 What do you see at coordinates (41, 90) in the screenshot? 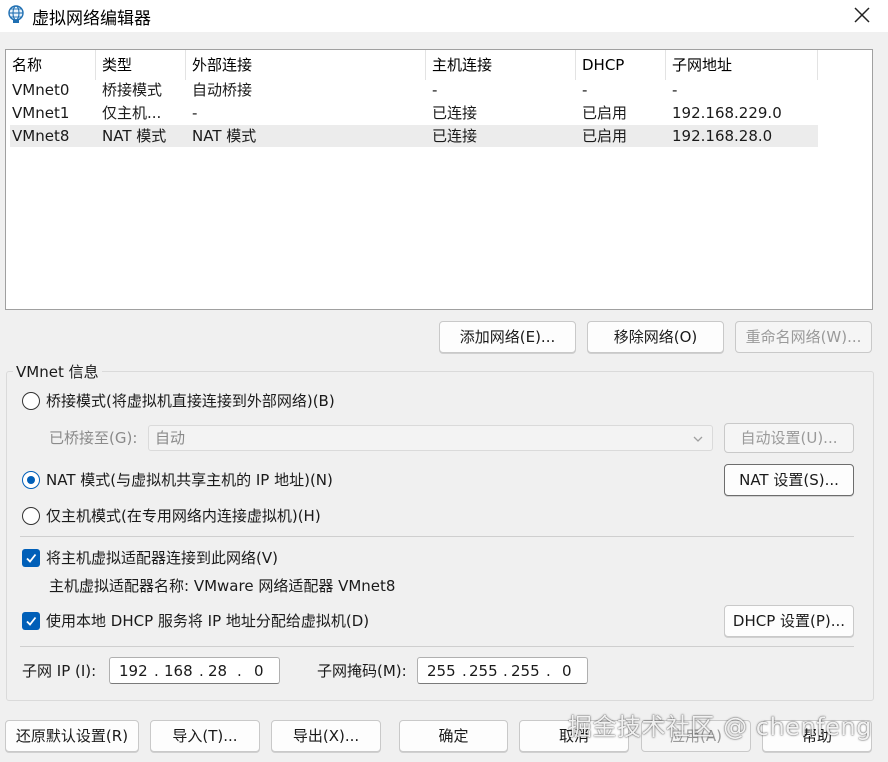
I see `cell-name: VMnet0` at bounding box center [41, 90].